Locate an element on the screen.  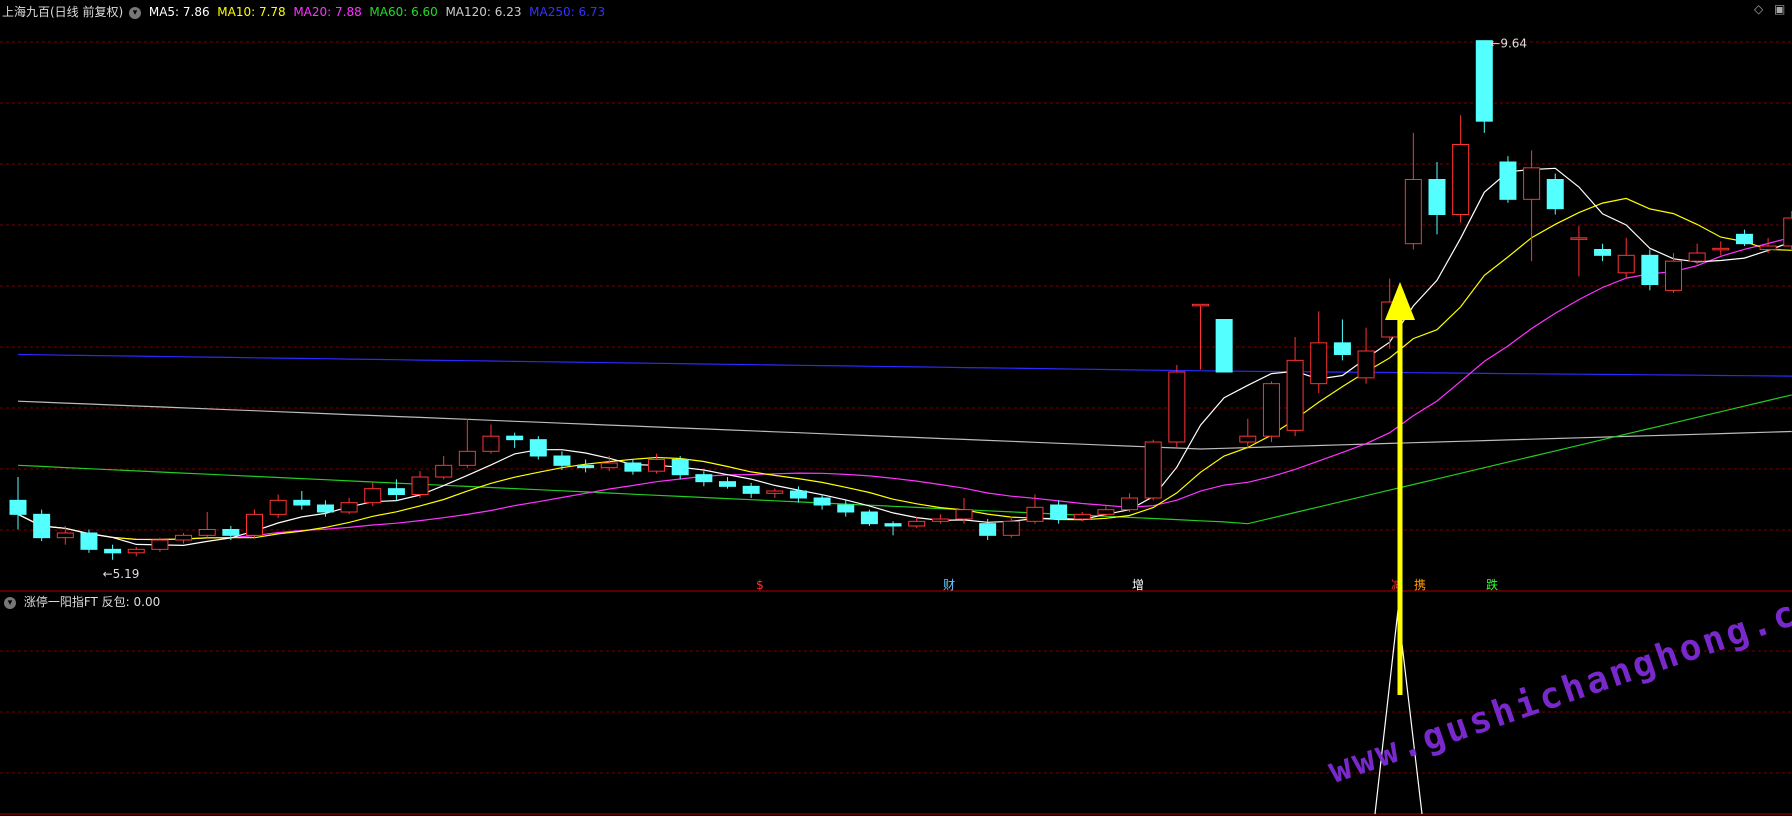
event-marker: 携 is located at coordinates (1420, 584).